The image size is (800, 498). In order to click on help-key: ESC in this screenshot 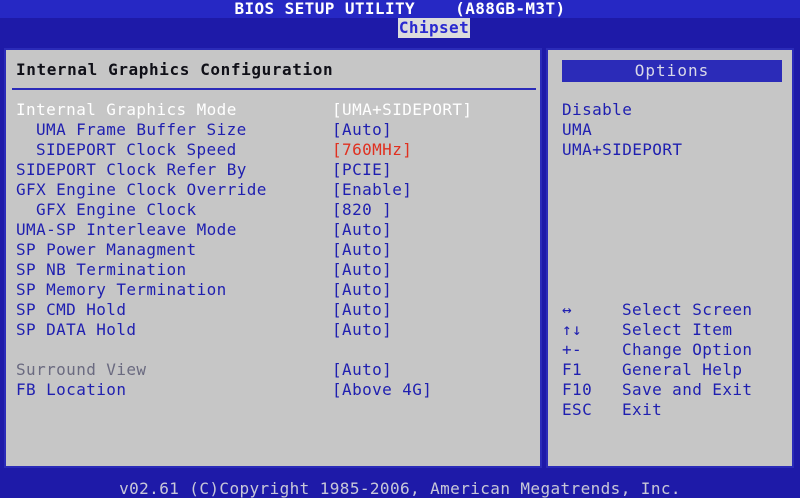, I will do `click(577, 409)`.